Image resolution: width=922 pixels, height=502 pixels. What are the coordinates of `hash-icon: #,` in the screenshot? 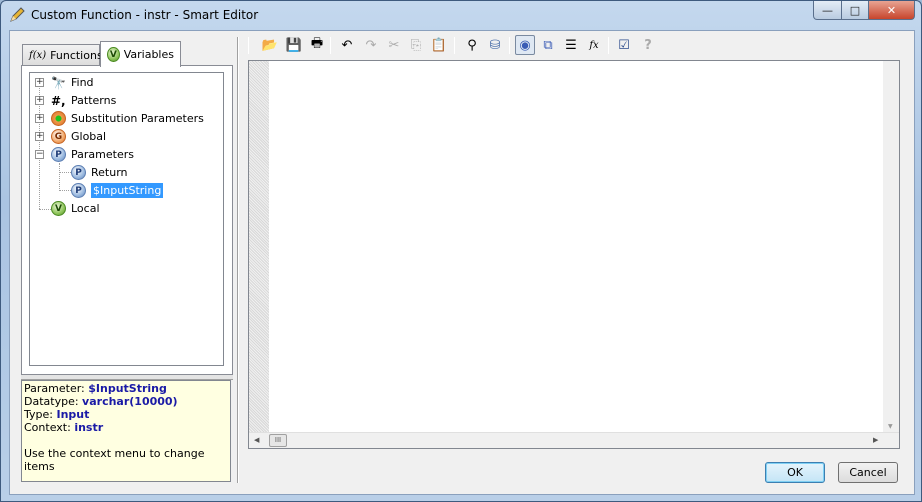 It's located at (58, 100).